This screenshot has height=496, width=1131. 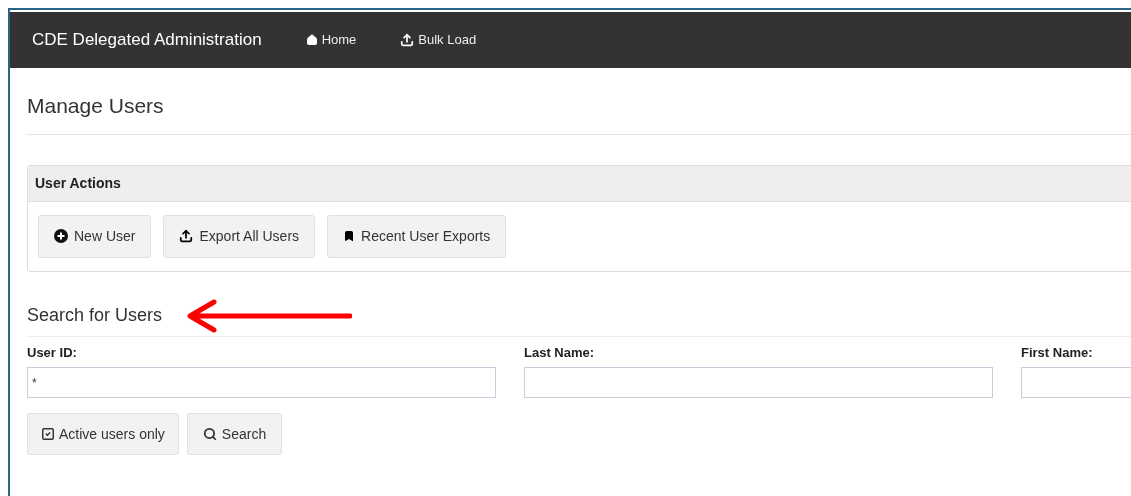 What do you see at coordinates (331, 40) in the screenshot?
I see `nav-link: Home` at bounding box center [331, 40].